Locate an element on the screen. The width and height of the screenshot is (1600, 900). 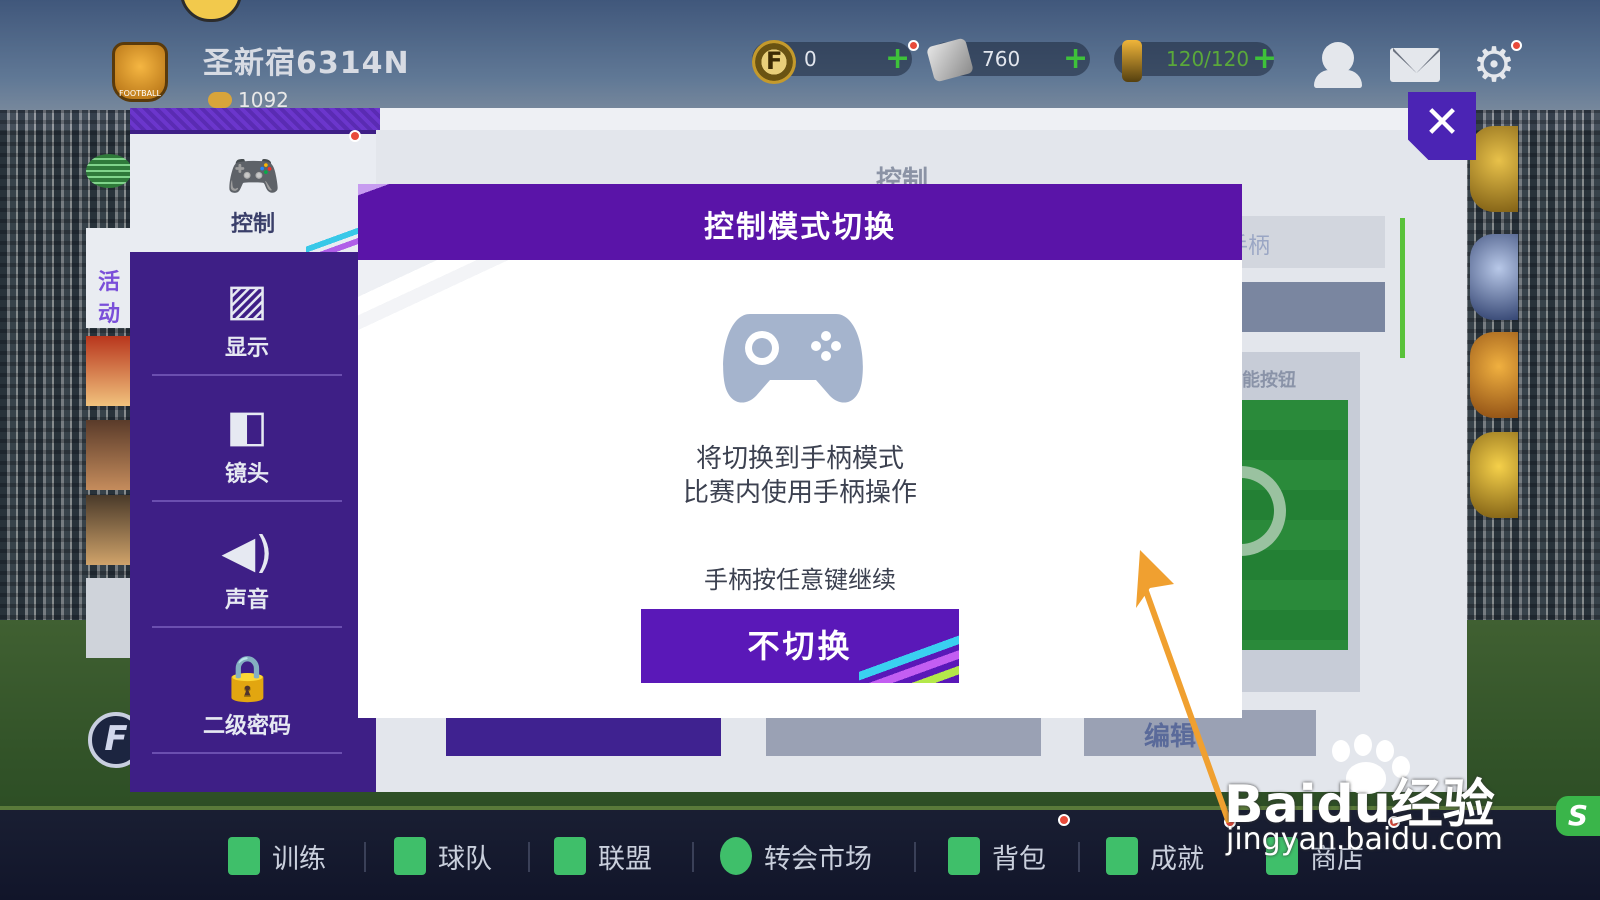
mail-icon is located at coordinates (1415, 65).